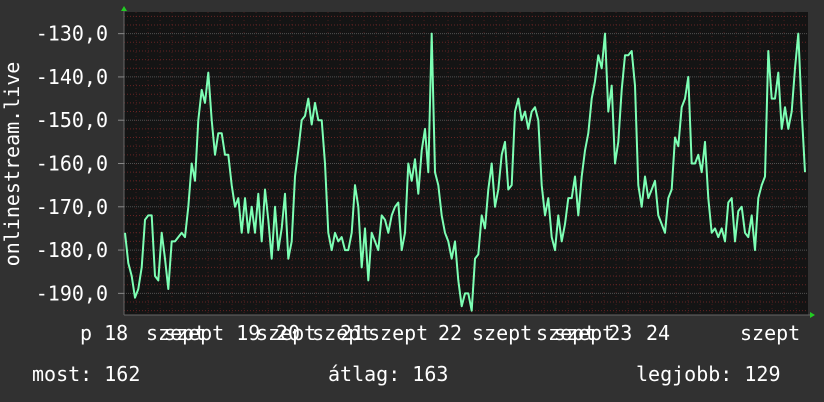  Describe the element at coordinates (388, 374) in the screenshot. I see `average-value-stat: átlag: 163` at that location.